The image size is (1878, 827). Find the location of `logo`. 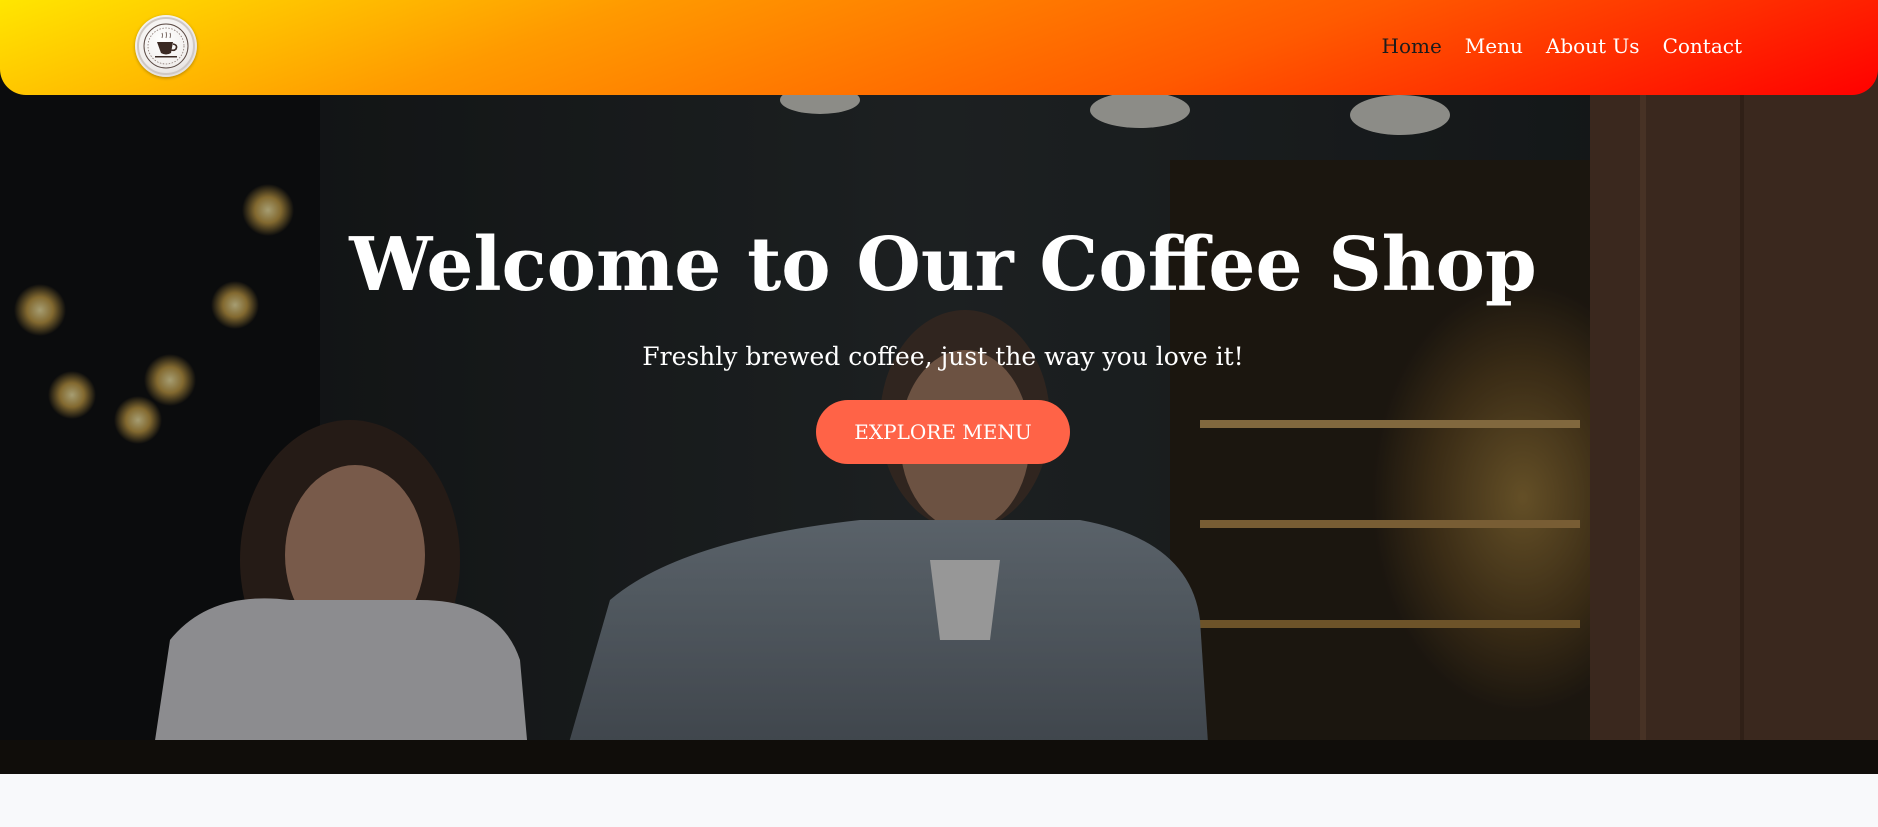

logo is located at coordinates (166, 46).